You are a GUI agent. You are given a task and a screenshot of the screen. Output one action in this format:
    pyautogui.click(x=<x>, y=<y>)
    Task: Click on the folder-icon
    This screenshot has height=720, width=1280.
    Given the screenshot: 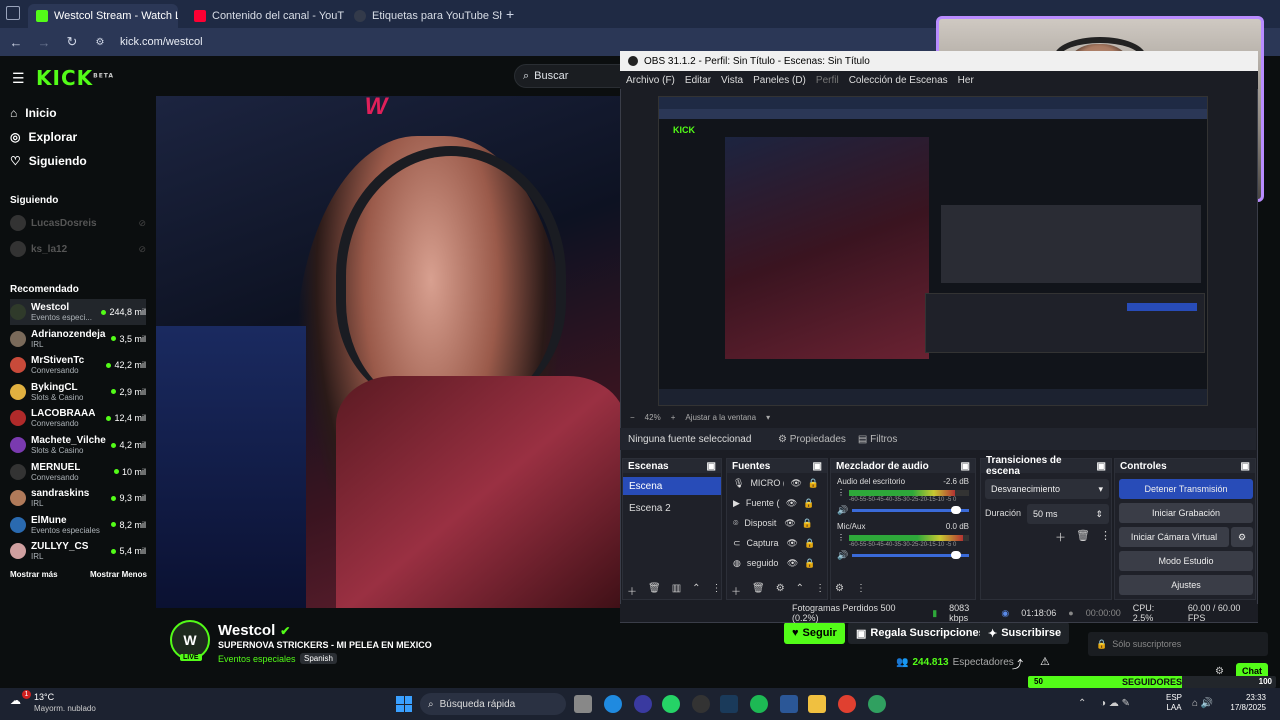 What is the action you would take?
    pyautogui.click(x=817, y=704)
    